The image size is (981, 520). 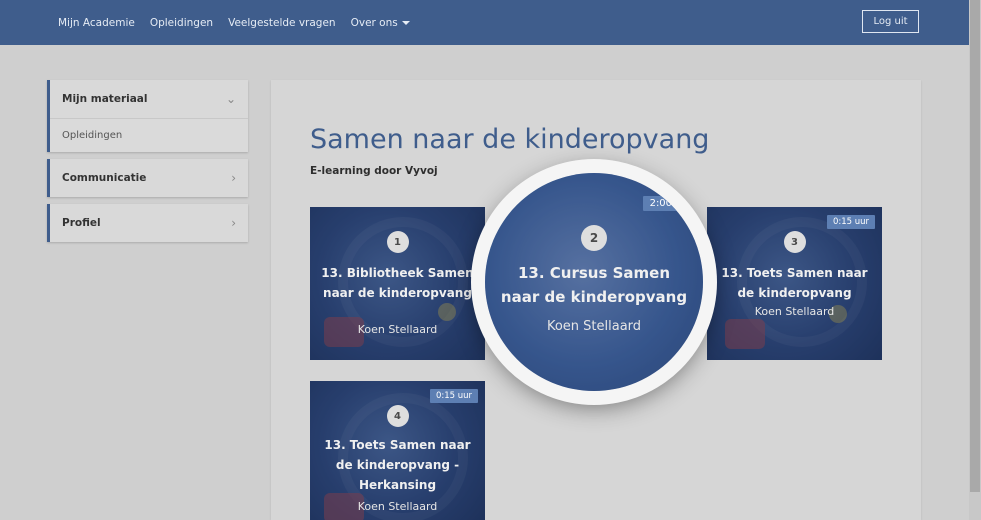 I want to click on sidebar-title: Profiel, so click(x=81, y=223).